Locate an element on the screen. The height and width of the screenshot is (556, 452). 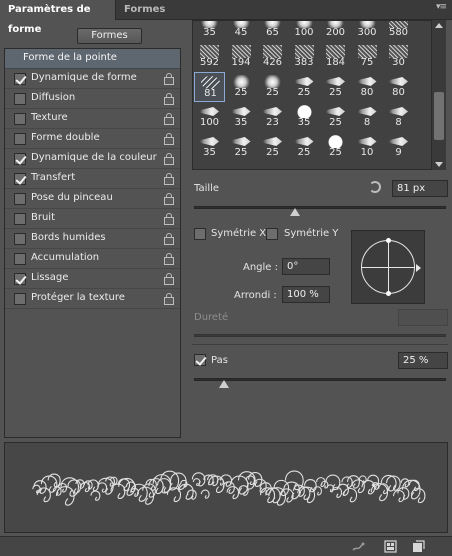
settings-item-4: Texture is located at coordinates (92, 119).